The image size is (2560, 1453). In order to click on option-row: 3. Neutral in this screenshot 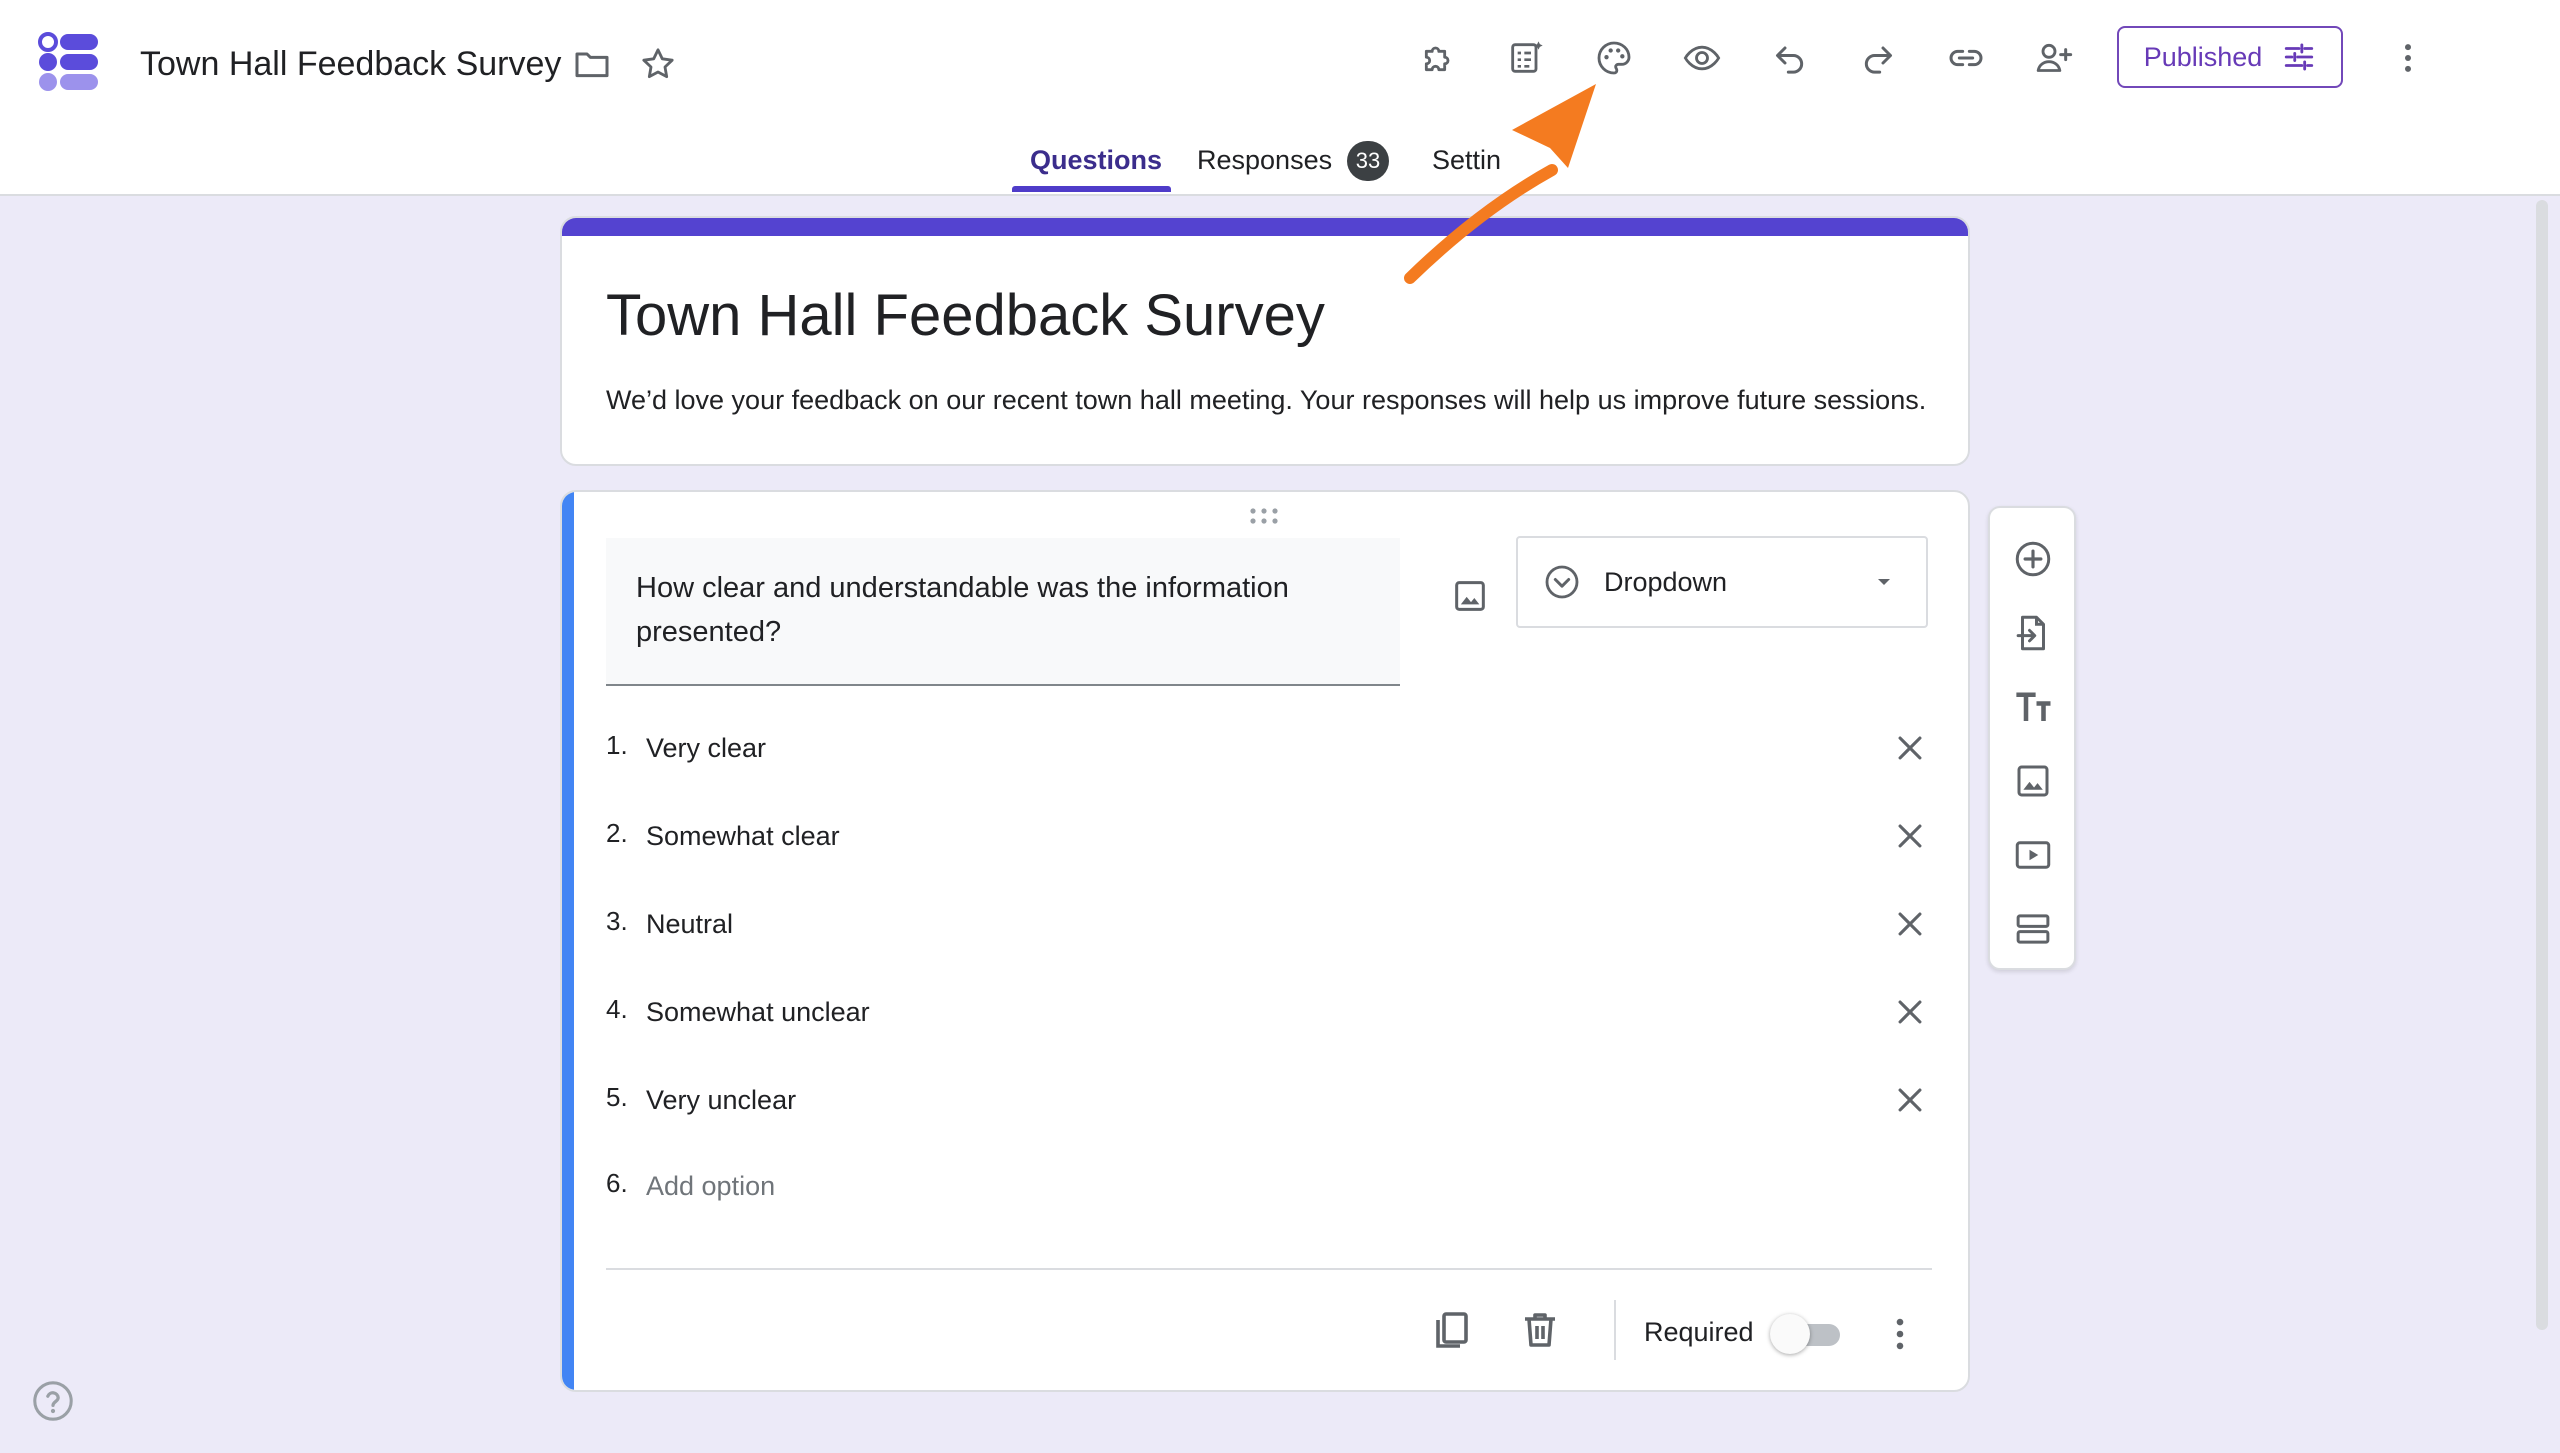, I will do `click(1271, 924)`.